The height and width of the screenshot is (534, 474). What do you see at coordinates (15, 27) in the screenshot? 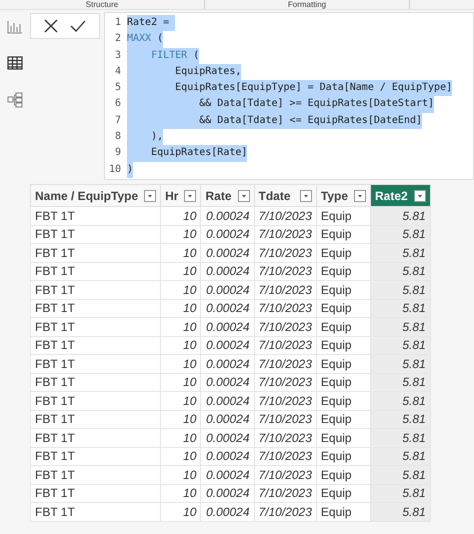
I see `bar-chart-icon` at bounding box center [15, 27].